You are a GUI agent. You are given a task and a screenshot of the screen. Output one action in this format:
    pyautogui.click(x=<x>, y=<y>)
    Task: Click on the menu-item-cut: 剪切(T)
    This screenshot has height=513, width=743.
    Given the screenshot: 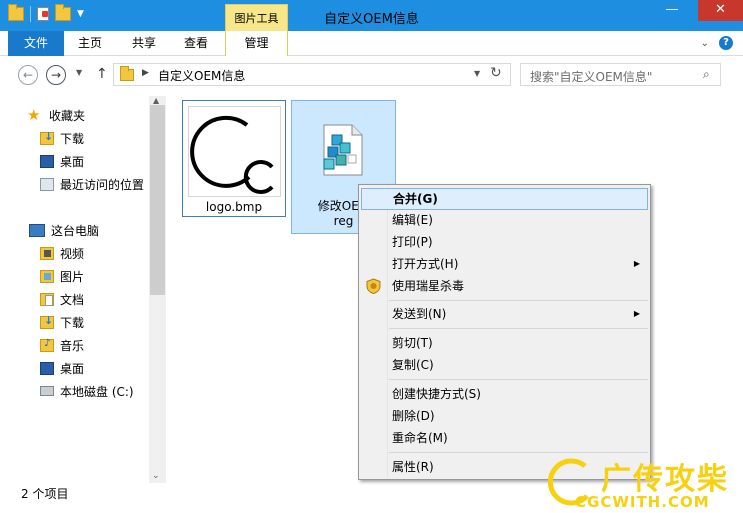 What is the action you would take?
    pyautogui.click(x=504, y=343)
    